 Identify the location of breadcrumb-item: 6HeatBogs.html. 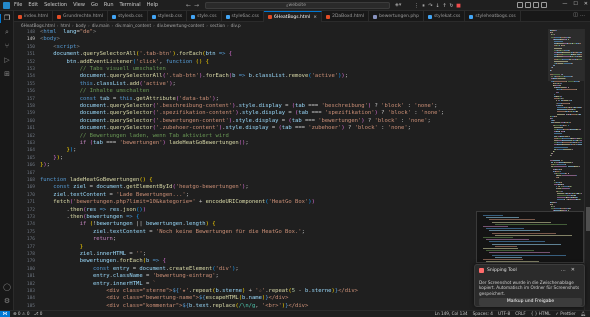
(38, 25).